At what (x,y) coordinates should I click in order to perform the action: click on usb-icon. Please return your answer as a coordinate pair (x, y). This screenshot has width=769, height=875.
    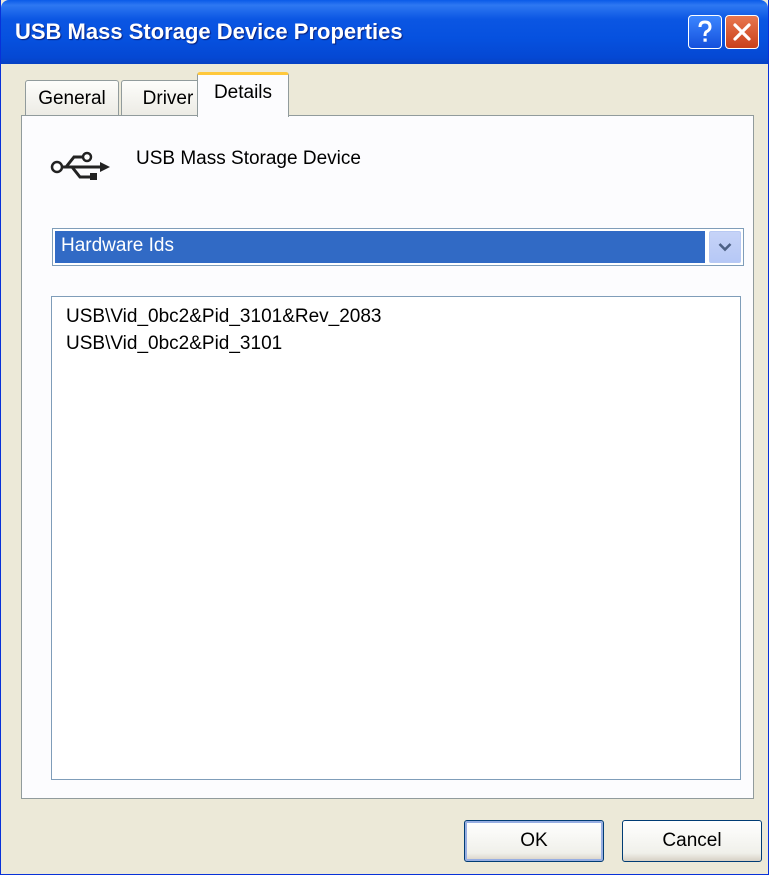
    Looking at the image, I should click on (80, 165).